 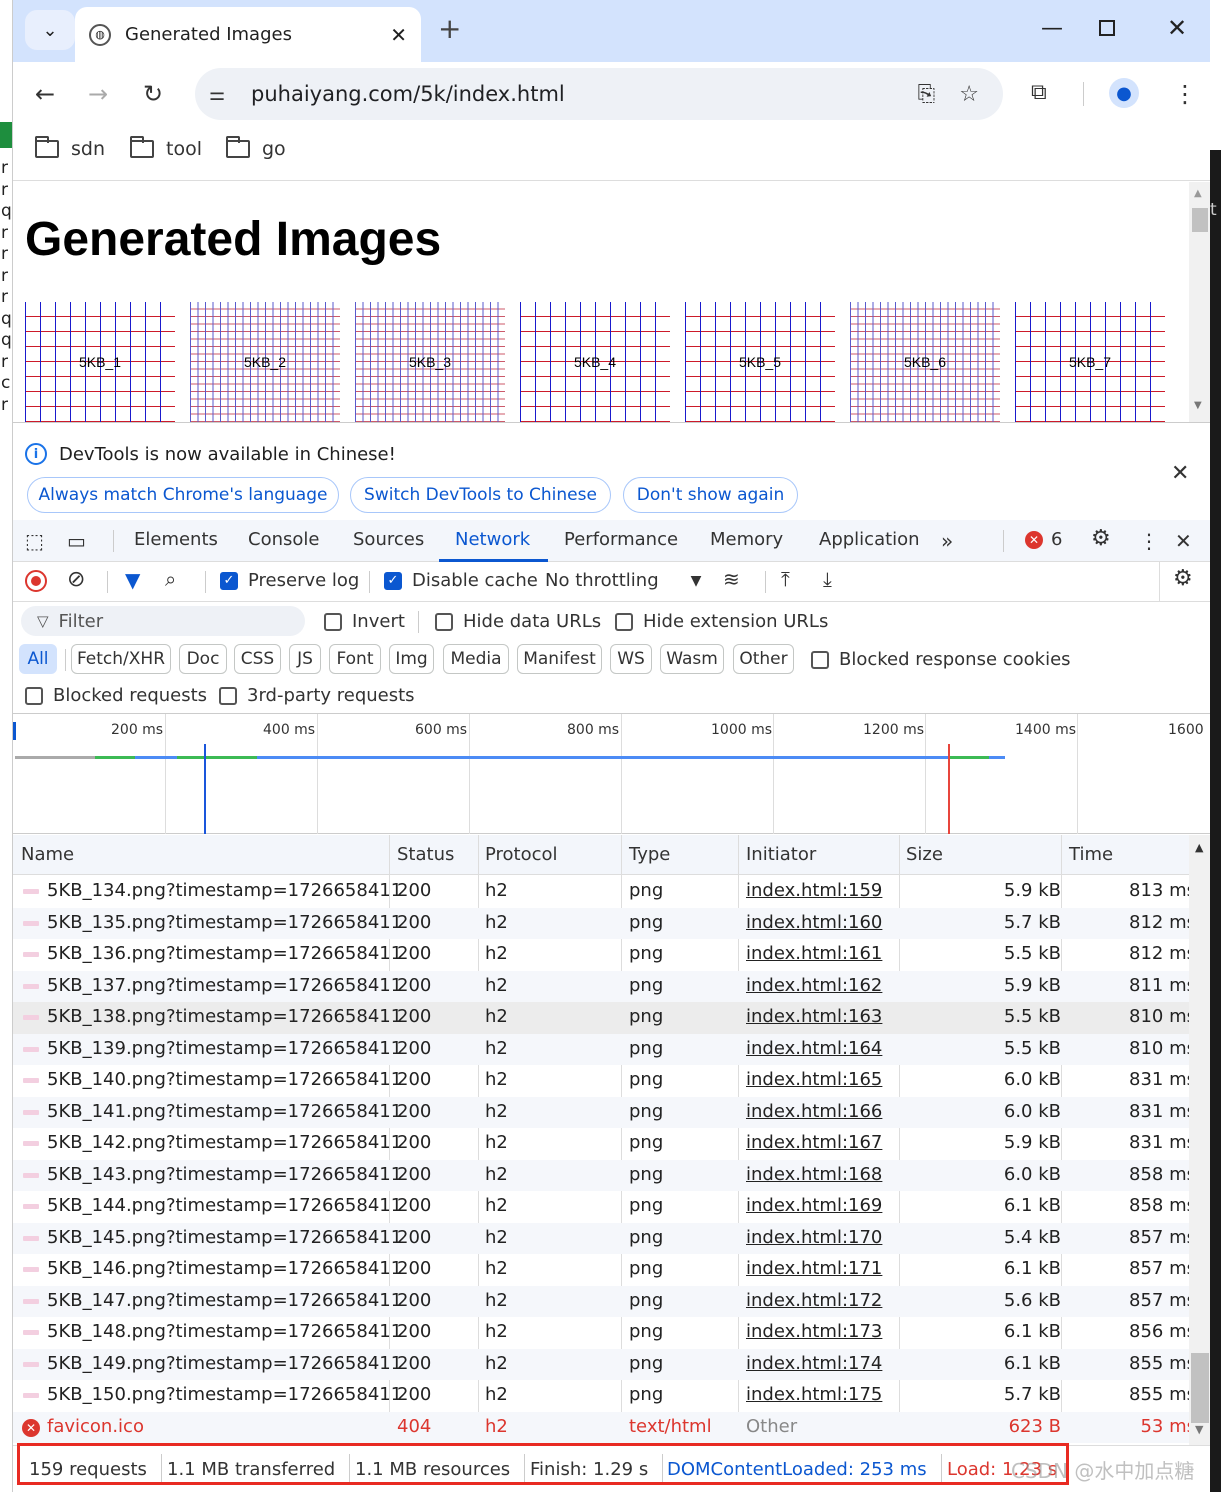 I want to click on more-tabs-icon: », so click(x=947, y=541).